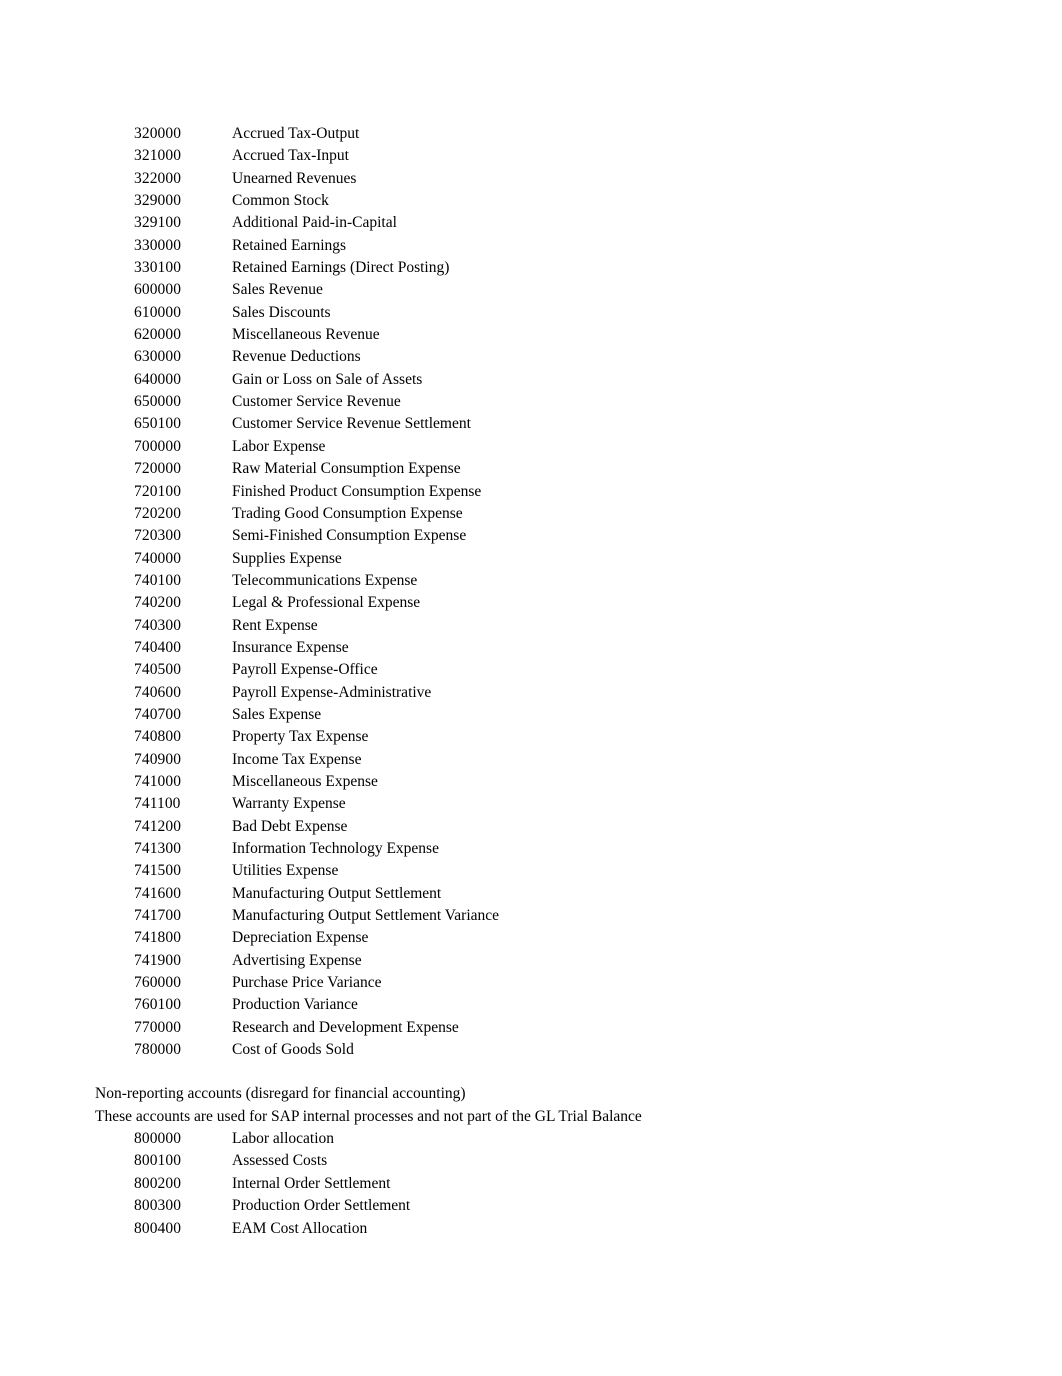 This screenshot has width=1062, height=1376. I want to click on account-name: Advertising Expense, so click(297, 960).